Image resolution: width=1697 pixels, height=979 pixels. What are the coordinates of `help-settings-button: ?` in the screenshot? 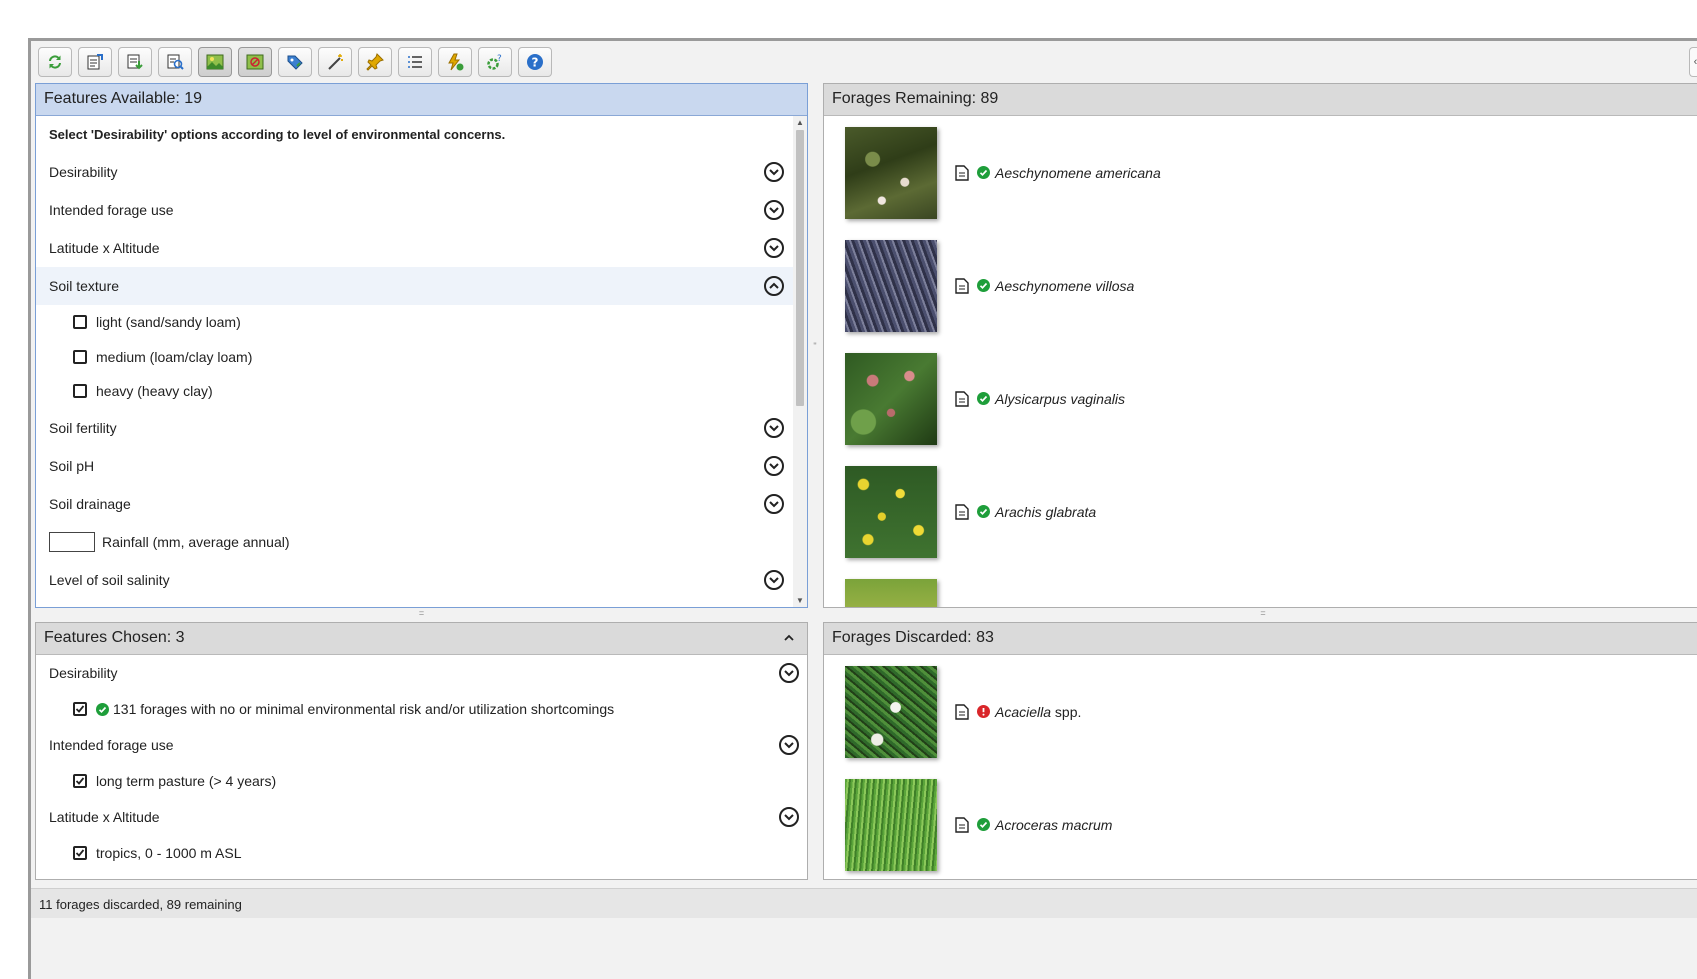 It's located at (495, 62).